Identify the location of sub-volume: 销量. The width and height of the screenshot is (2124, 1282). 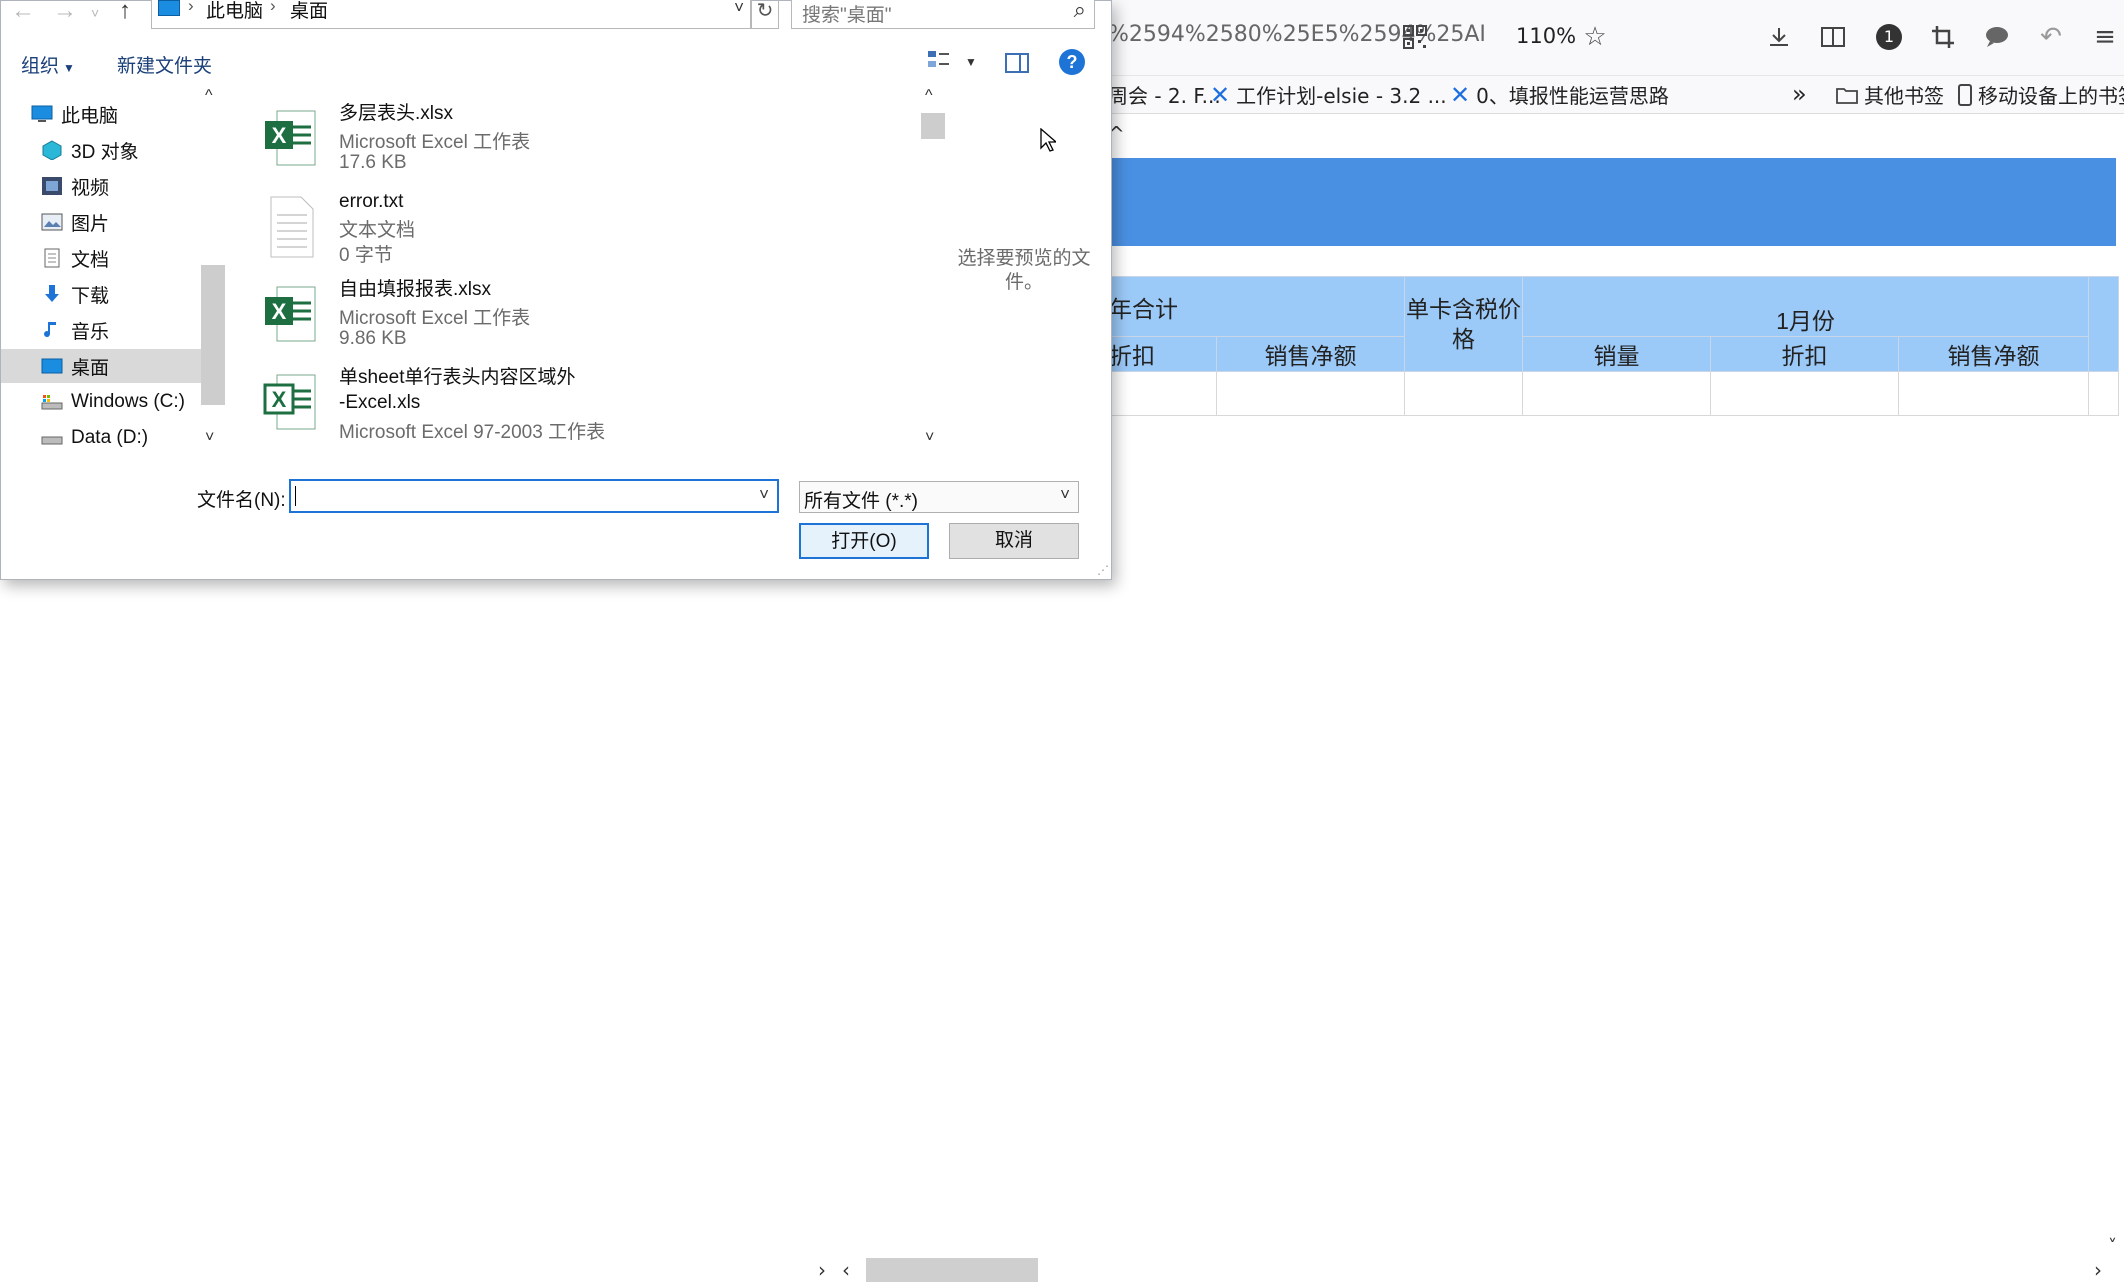
(1616, 354).